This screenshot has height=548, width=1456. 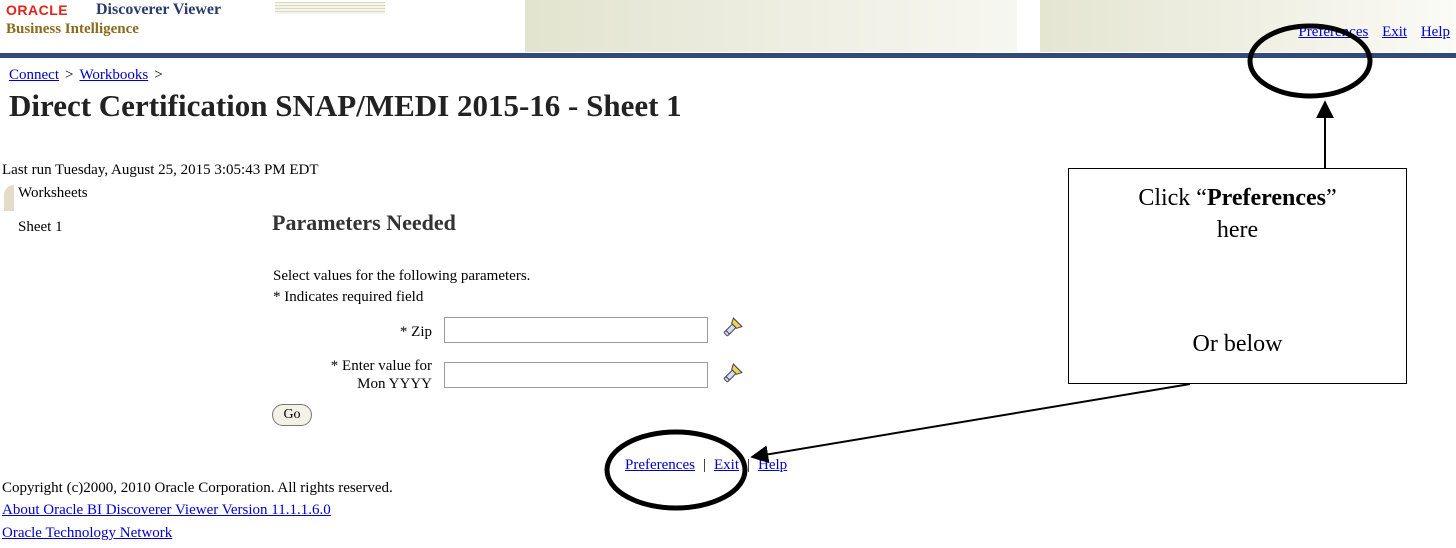 I want to click on circle-highlight-top, so click(x=1310, y=61).